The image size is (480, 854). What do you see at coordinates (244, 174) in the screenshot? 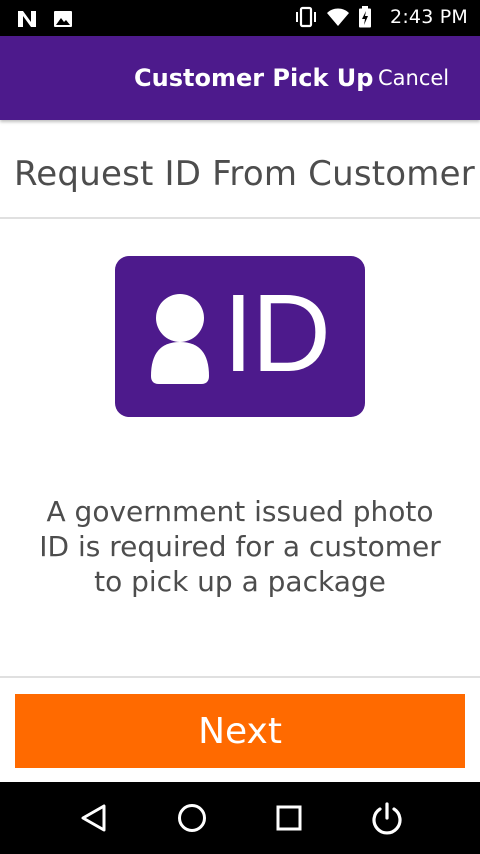
I see `page-heading: Request ID From Customer` at bounding box center [244, 174].